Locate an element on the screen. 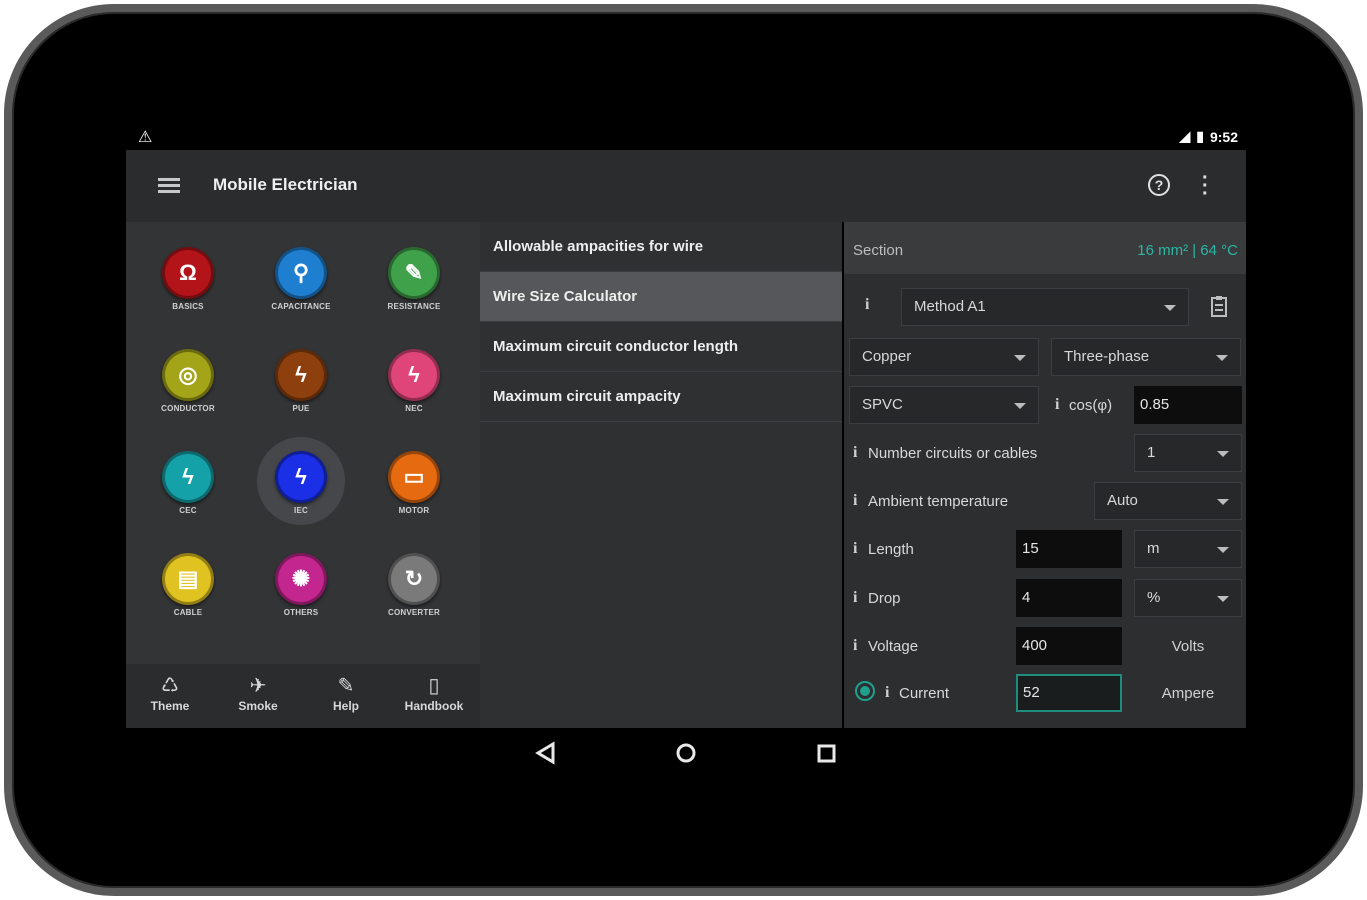 The image size is (1367, 900). section-result: 16 mm² | 64 °C is located at coordinates (1187, 250).